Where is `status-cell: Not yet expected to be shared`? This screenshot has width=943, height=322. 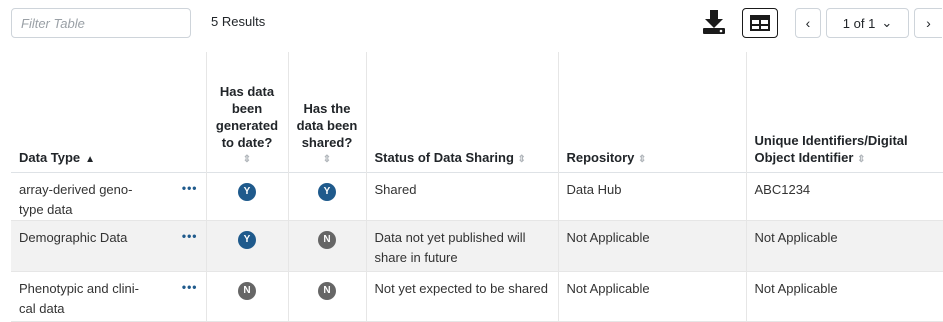 status-cell: Not yet expected to be shared is located at coordinates (462, 296).